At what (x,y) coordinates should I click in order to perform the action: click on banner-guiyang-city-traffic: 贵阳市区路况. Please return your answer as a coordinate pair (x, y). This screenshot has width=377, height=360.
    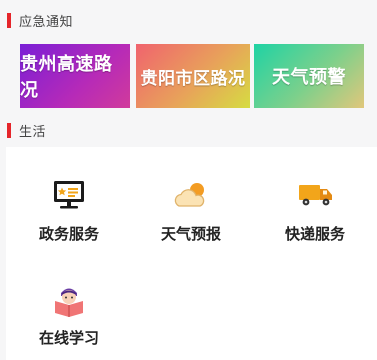
    Looking at the image, I should click on (193, 76).